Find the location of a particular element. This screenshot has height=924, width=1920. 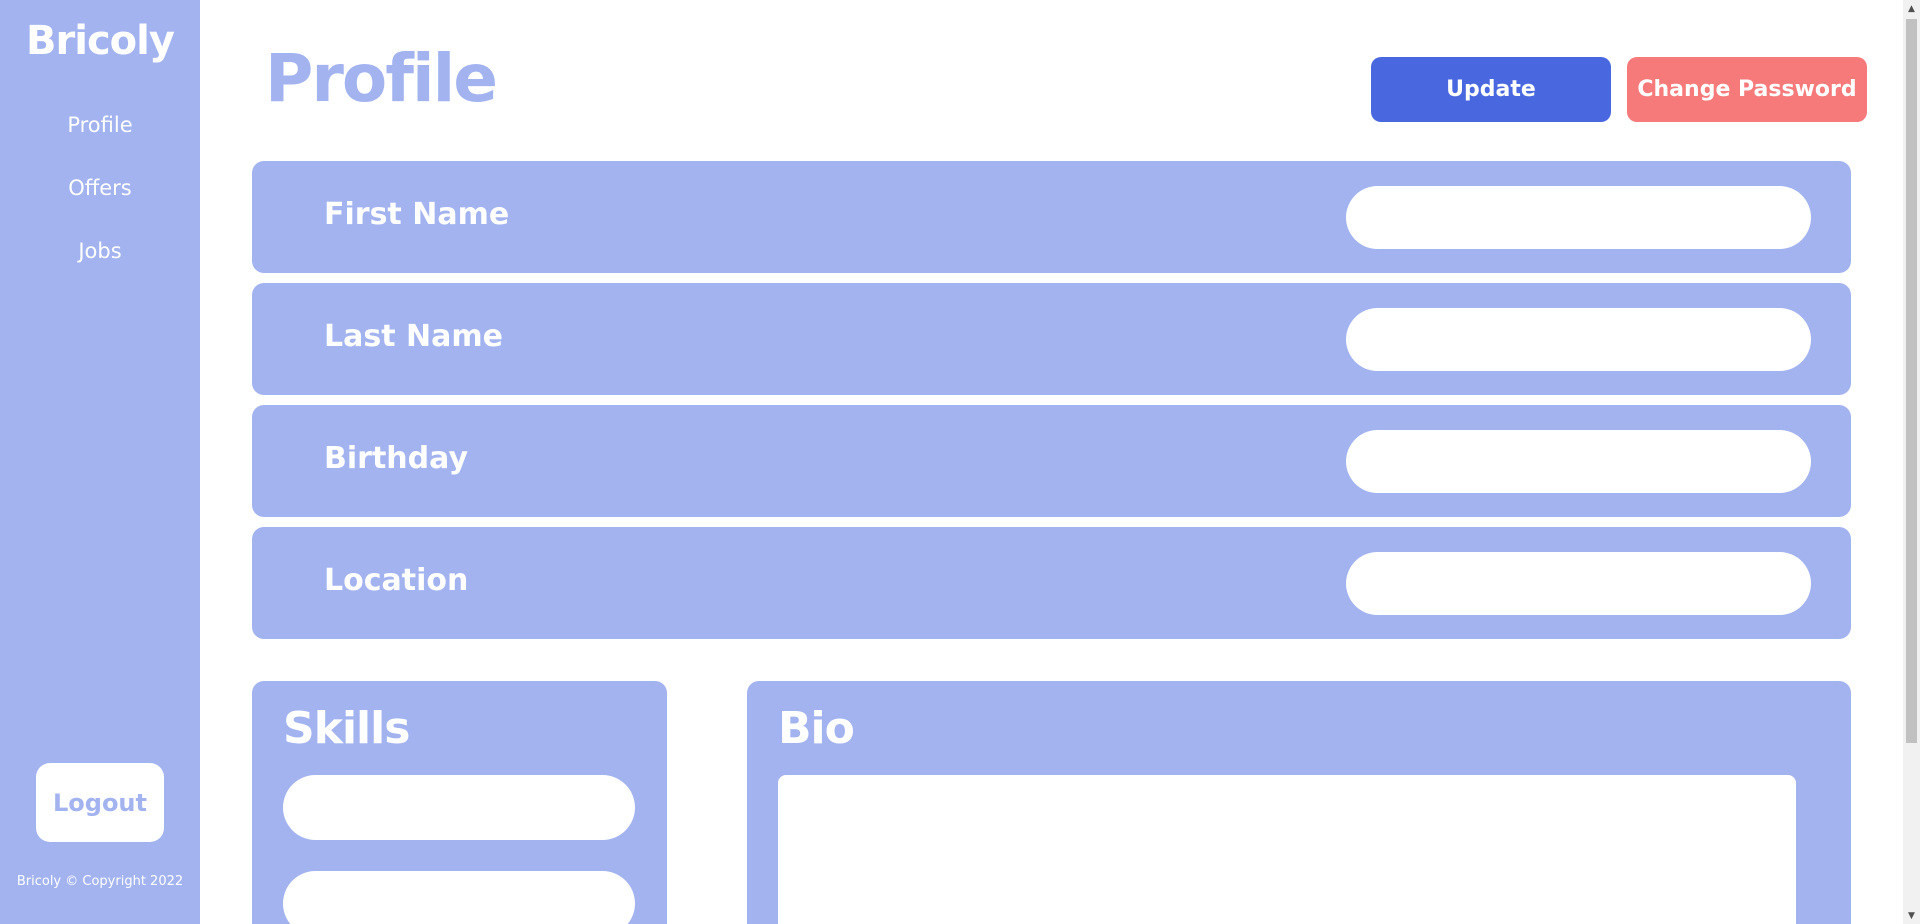

birthday-input is located at coordinates (1578, 461).